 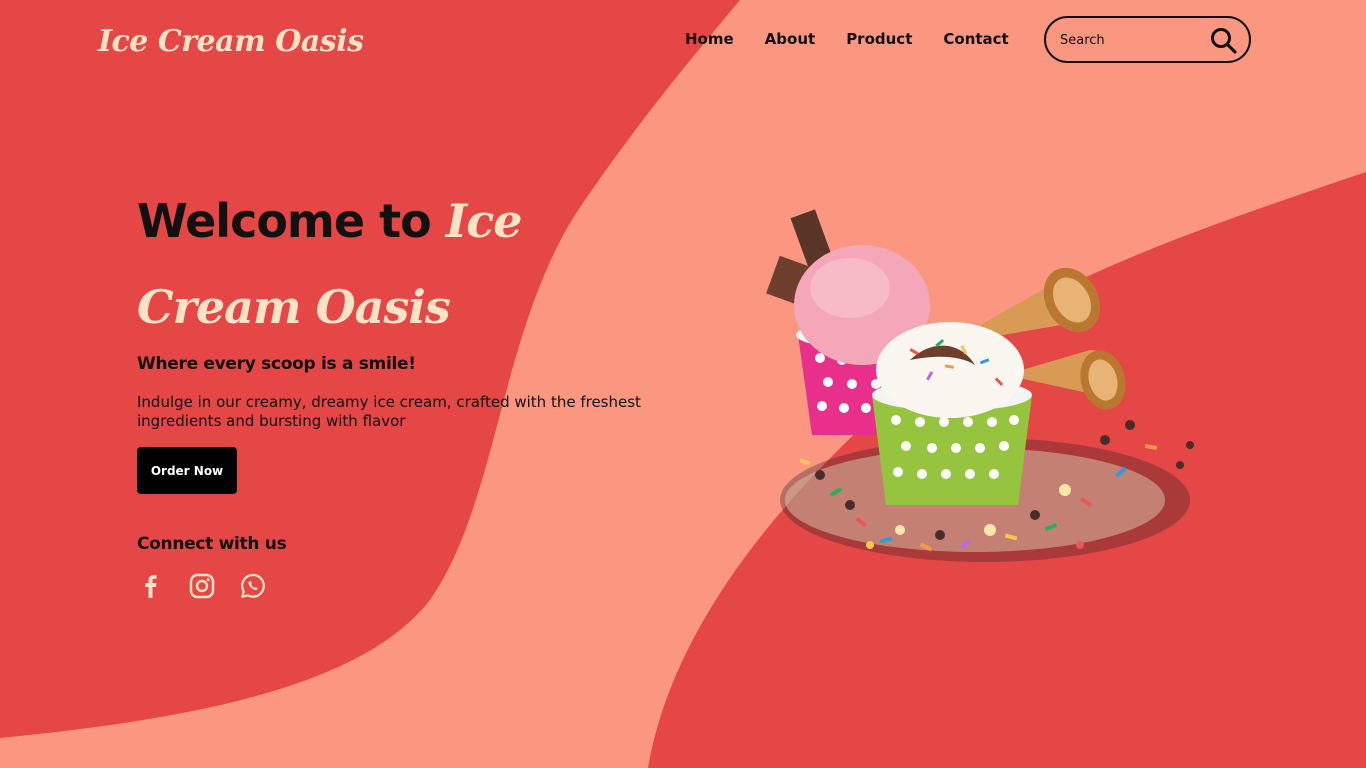 What do you see at coordinates (291, 221) in the screenshot?
I see `hero-title-prefix: Welcome to` at bounding box center [291, 221].